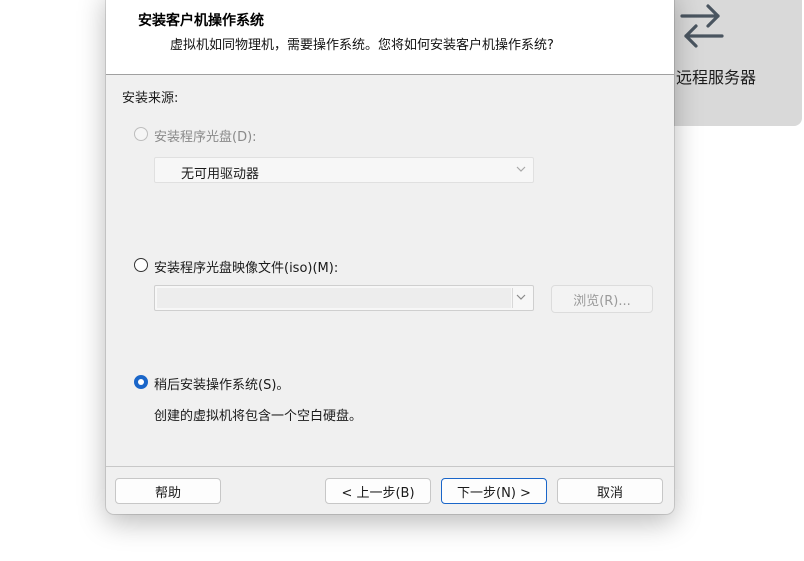 This screenshot has height=561, width=804. What do you see at coordinates (201, 21) in the screenshot?
I see `dialog-title: 安装客户机操作系统` at bounding box center [201, 21].